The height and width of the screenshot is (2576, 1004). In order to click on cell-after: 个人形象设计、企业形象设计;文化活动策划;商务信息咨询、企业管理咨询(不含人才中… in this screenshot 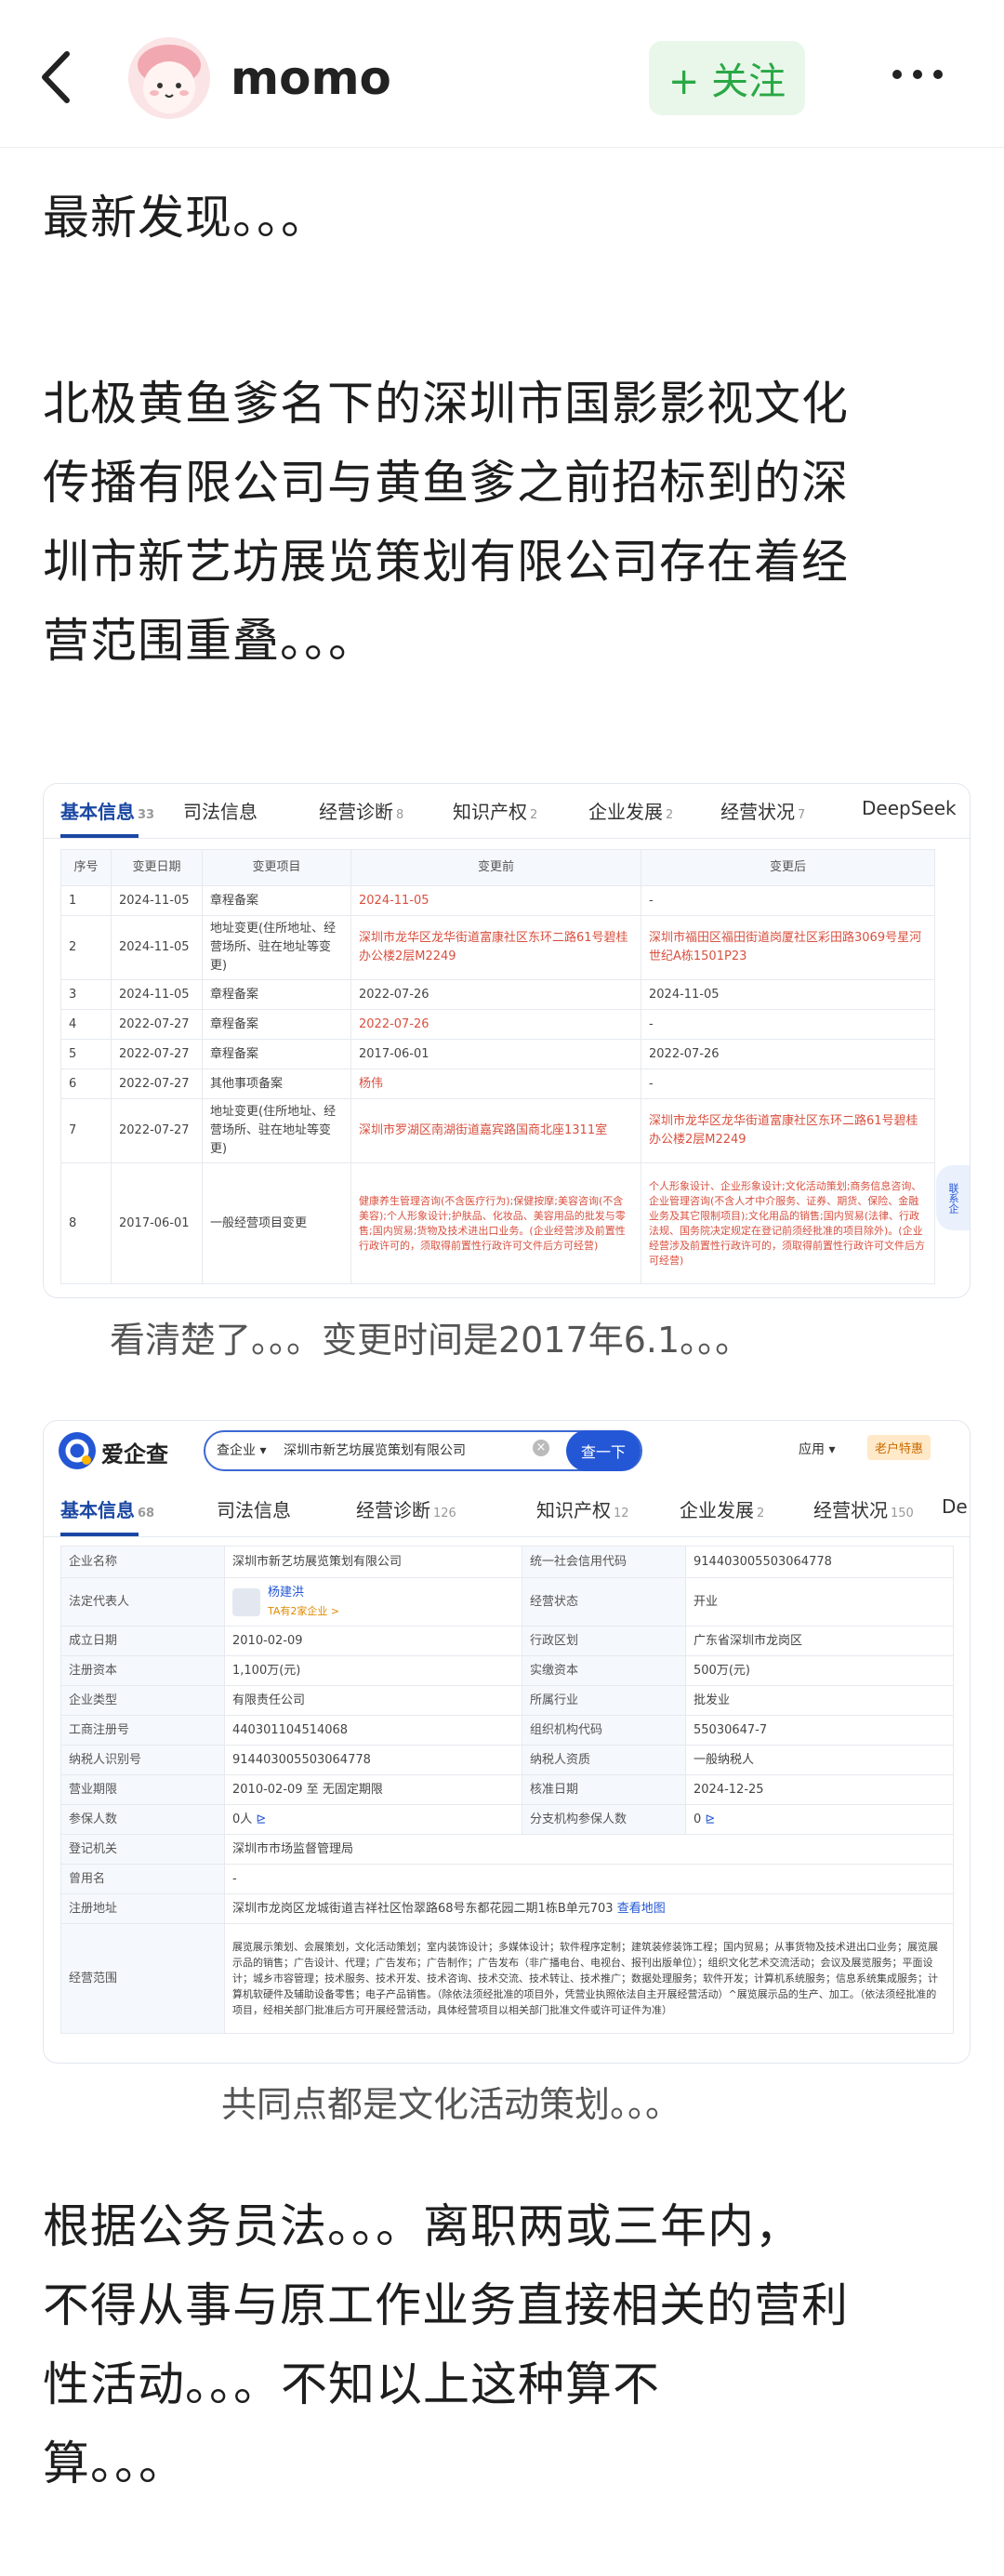, I will do `click(788, 1223)`.